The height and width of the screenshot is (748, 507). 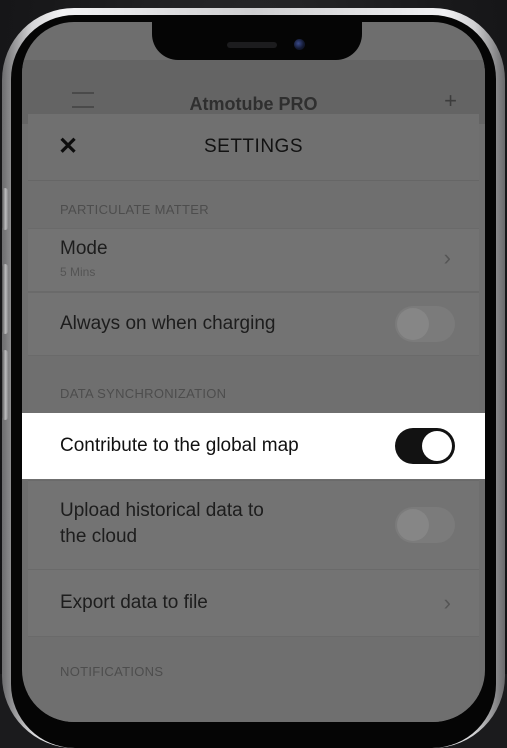 I want to click on settings-title: SETTINGS, so click(x=253, y=146).